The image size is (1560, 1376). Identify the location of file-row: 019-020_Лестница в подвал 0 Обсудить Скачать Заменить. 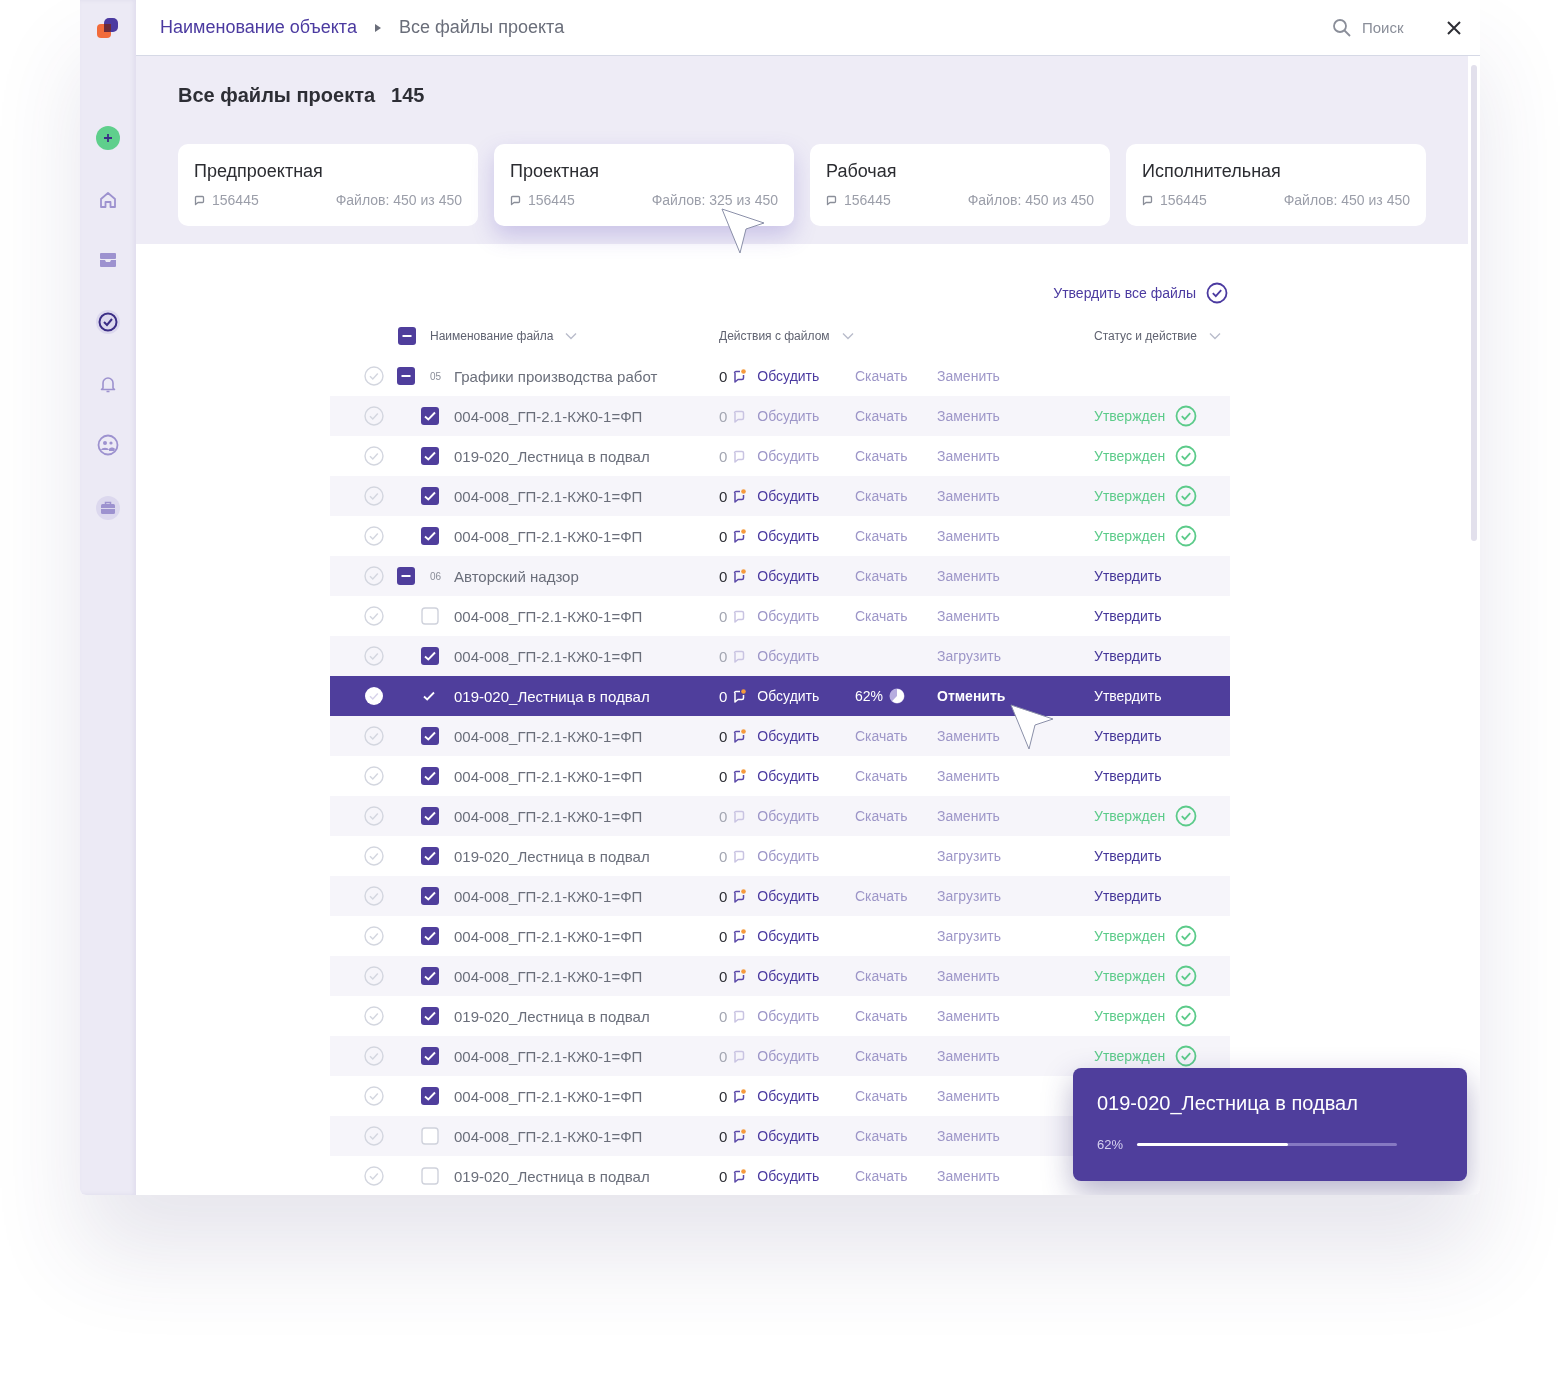
(780, 1175).